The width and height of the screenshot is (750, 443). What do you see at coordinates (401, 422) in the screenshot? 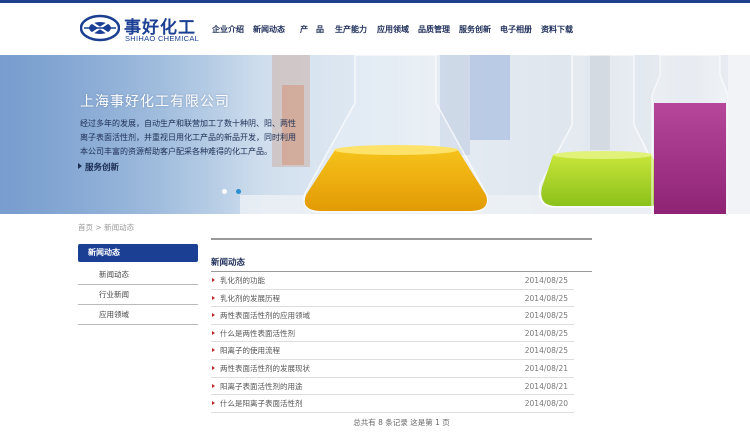
I see `pagination-info: 总共有 8 条记录 这是第 1 页` at bounding box center [401, 422].